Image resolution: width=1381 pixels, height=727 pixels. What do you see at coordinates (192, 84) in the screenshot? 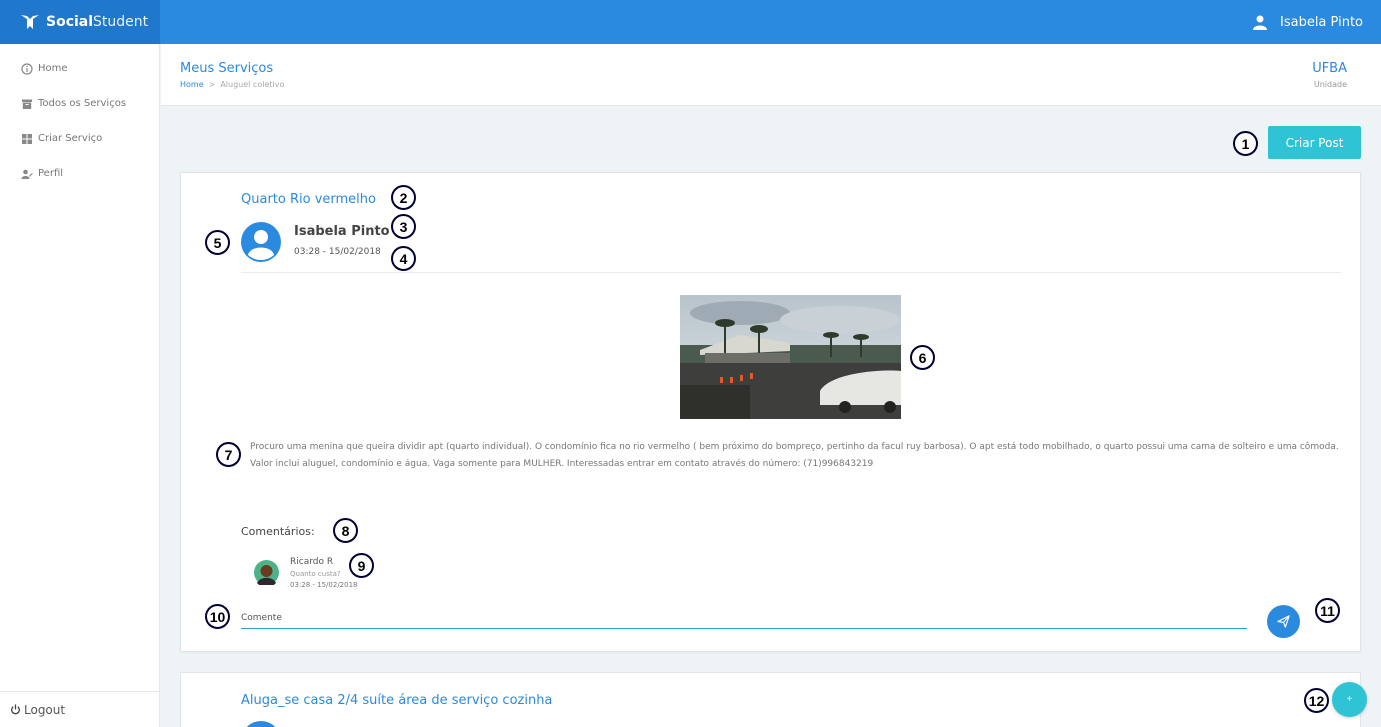
I see `breadcrumb-home: Home` at bounding box center [192, 84].